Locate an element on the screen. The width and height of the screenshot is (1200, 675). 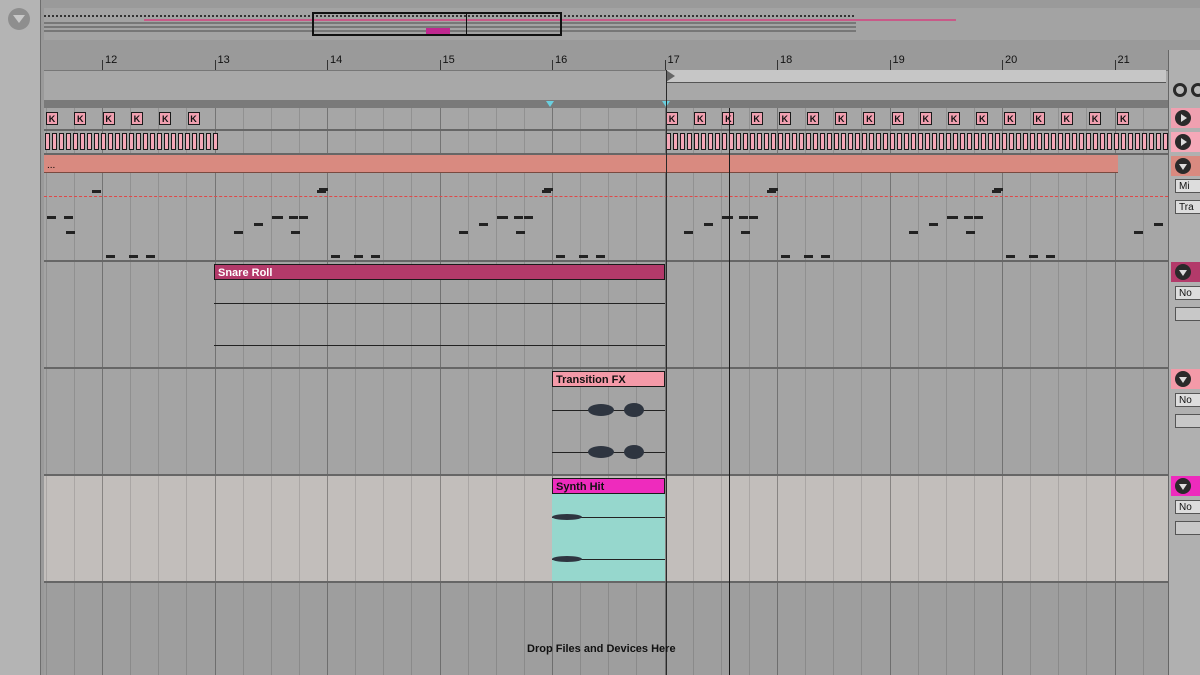
drop-area is located at coordinates (606, 629).